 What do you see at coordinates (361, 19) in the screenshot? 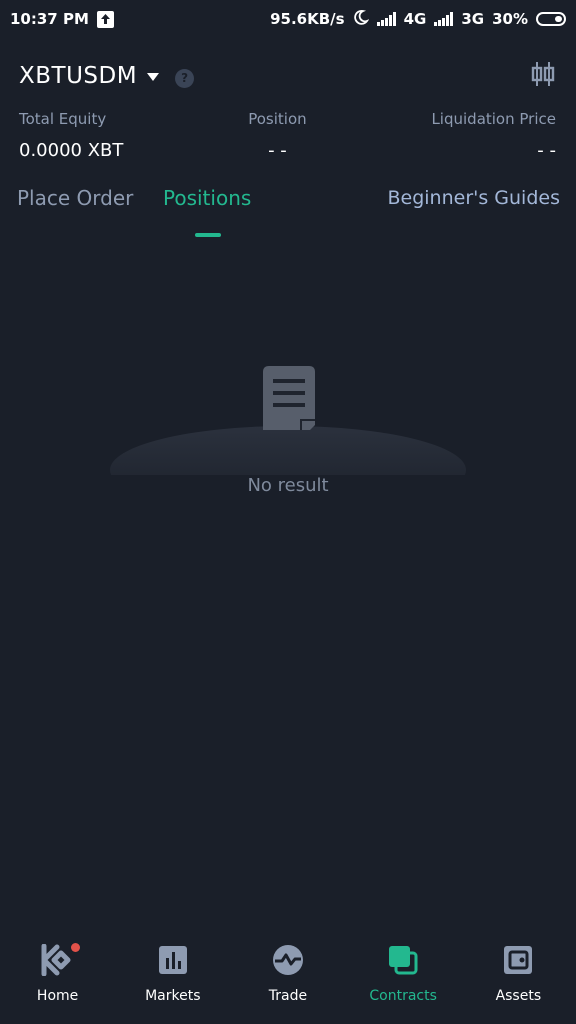
I see `moon-icon` at bounding box center [361, 19].